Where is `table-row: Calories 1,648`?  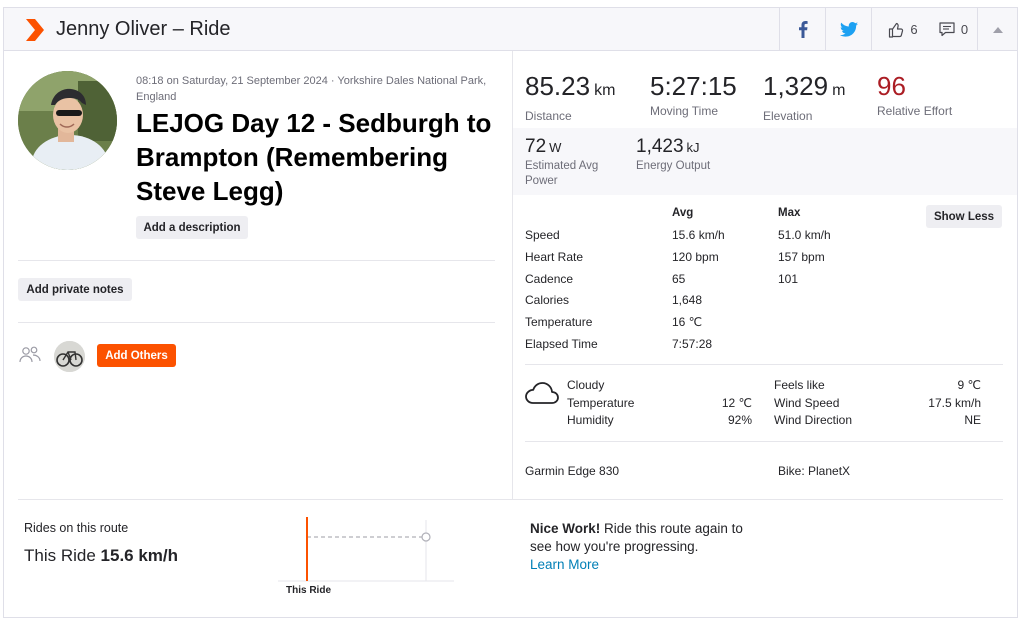 table-row: Calories 1,648 is located at coordinates (765, 301).